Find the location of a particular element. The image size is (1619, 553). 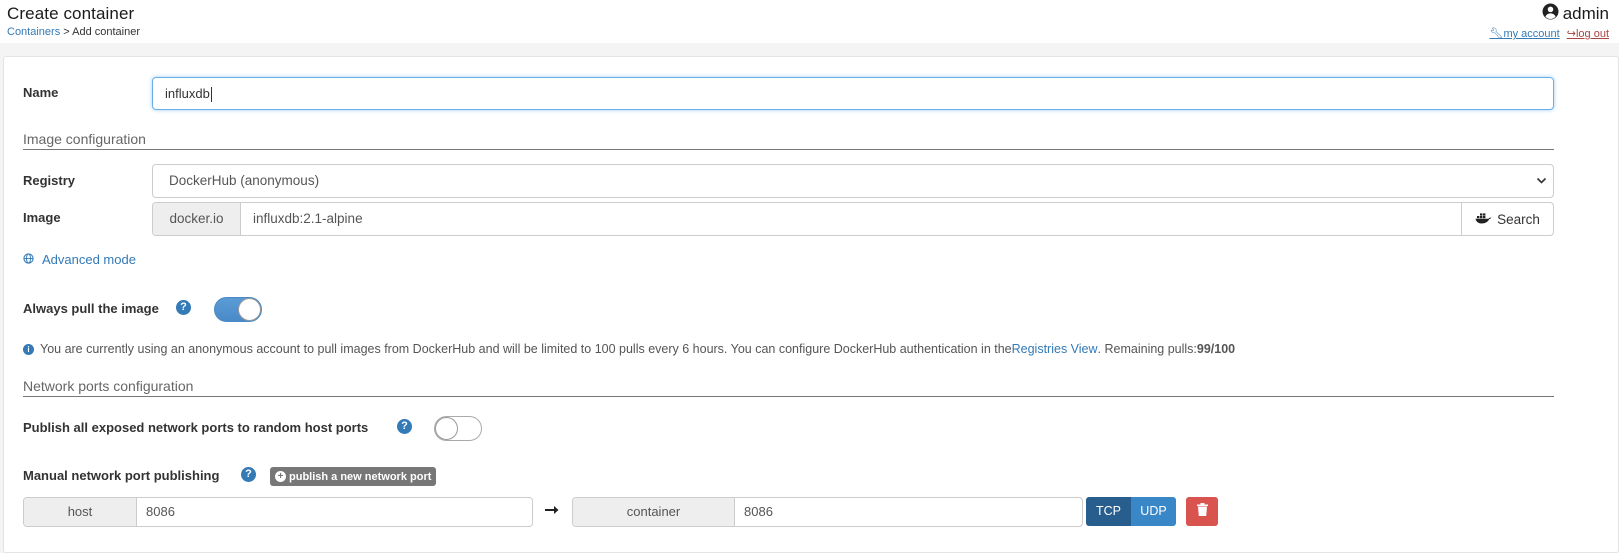

image-input-group: docker.io influxdb:2.1-alpine Search is located at coordinates (853, 219).